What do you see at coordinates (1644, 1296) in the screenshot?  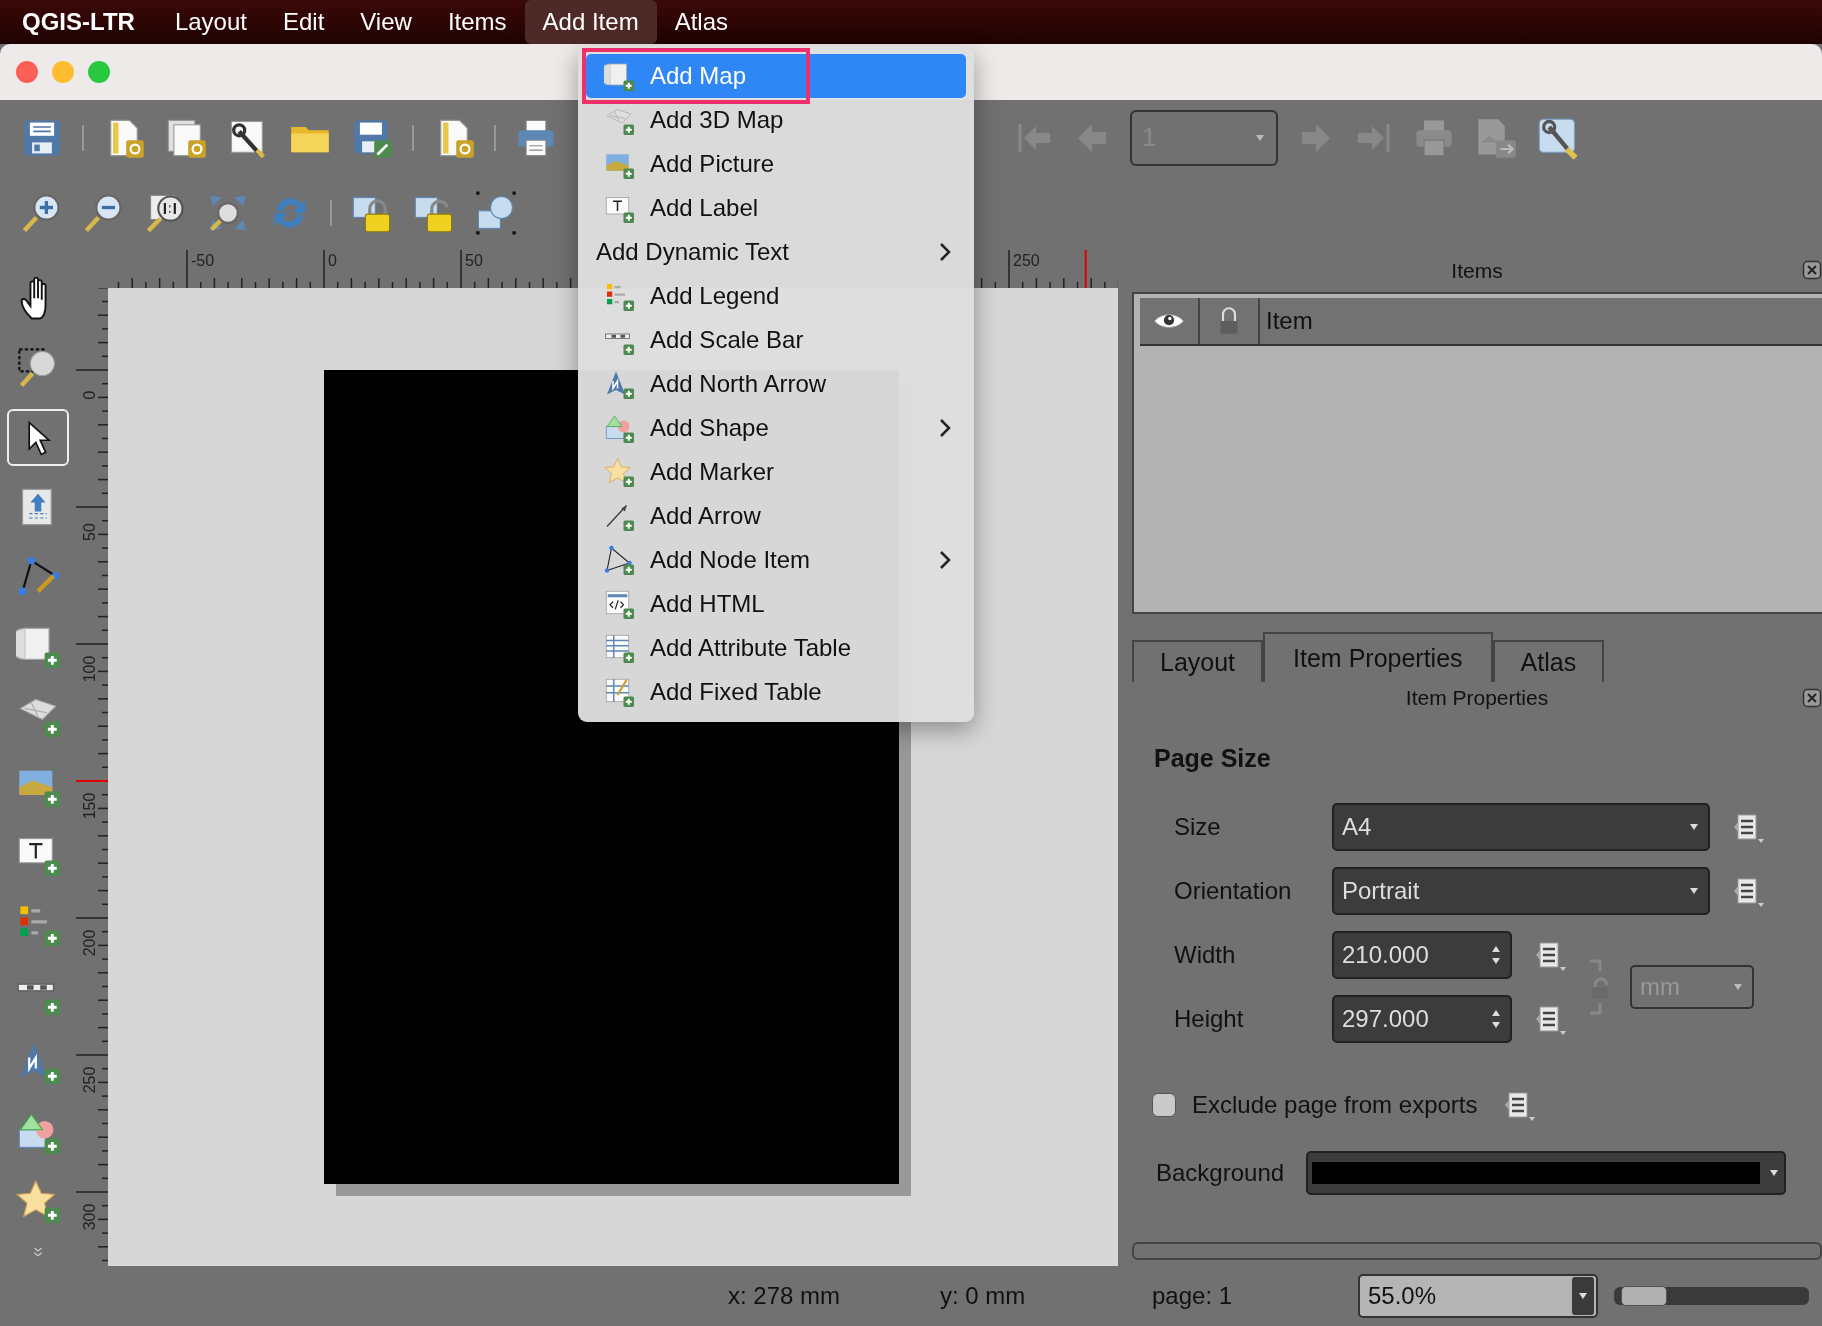 I see `slider-thumb` at bounding box center [1644, 1296].